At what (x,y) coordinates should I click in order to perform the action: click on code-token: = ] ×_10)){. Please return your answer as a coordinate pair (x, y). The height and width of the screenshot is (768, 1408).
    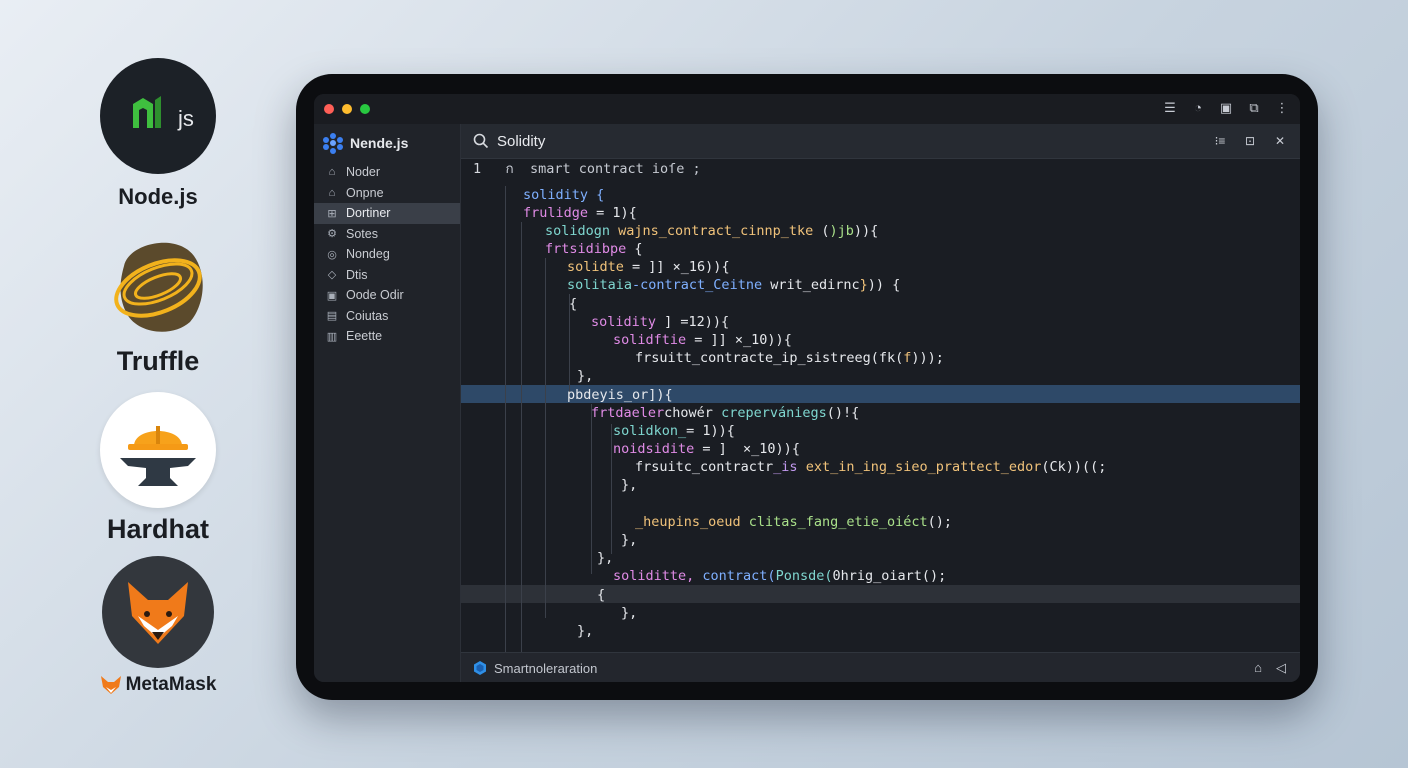
    Looking at the image, I should click on (747, 449).